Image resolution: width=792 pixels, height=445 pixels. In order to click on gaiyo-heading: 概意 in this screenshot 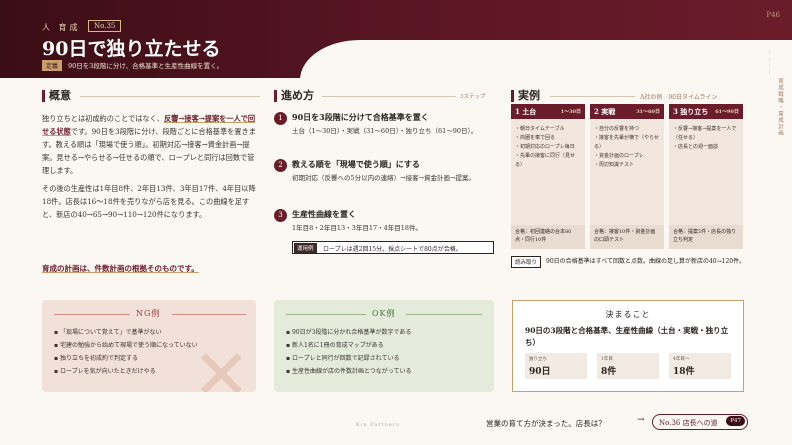, I will do `click(56, 96)`.